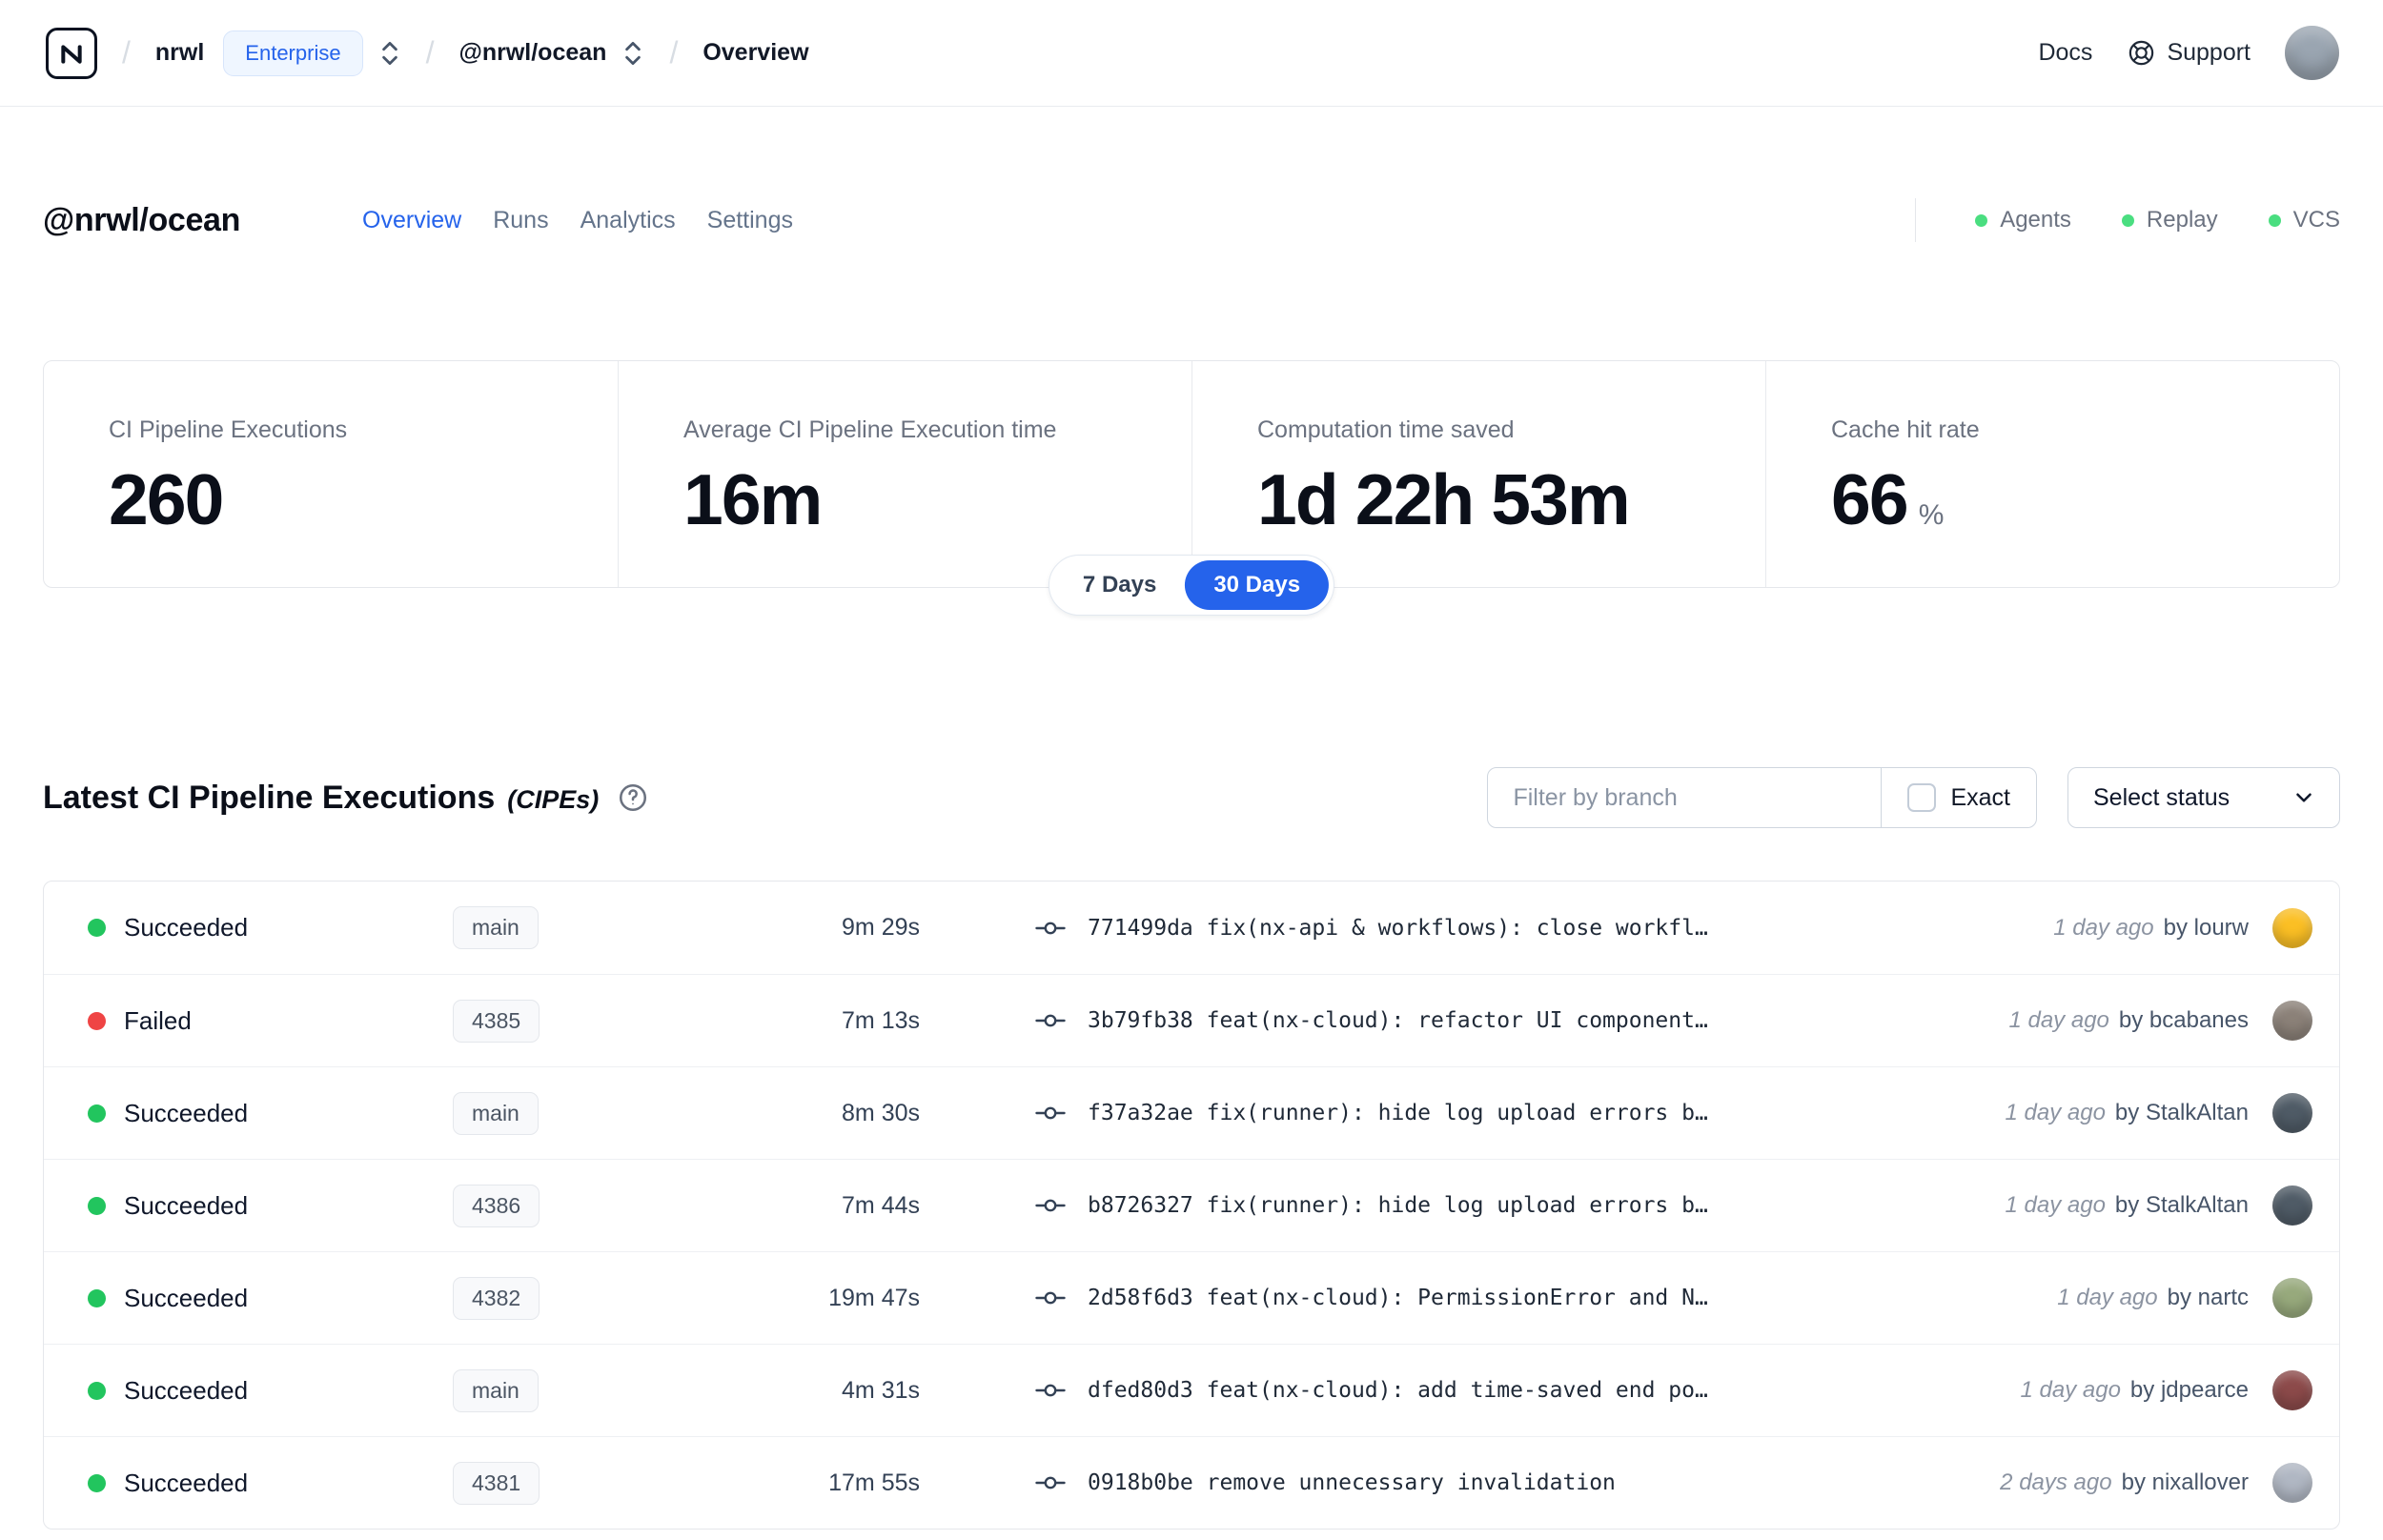 The width and height of the screenshot is (2383, 1540). What do you see at coordinates (1460, 1482) in the screenshot?
I see `commit-cell: 0918b0be remove unnecessary invalidation` at bounding box center [1460, 1482].